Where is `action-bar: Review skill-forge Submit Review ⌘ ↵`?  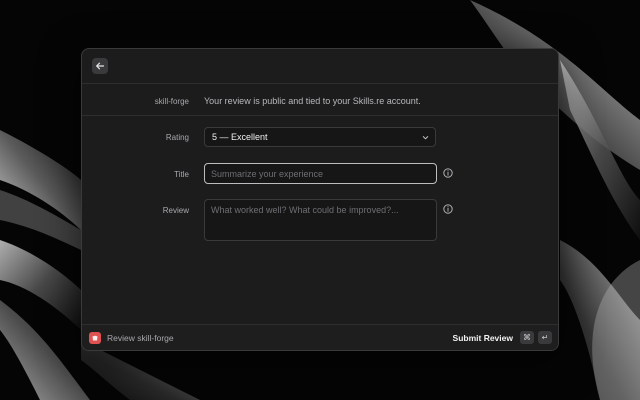 action-bar: Review skill-forge Submit Review ⌘ ↵ is located at coordinates (320, 337).